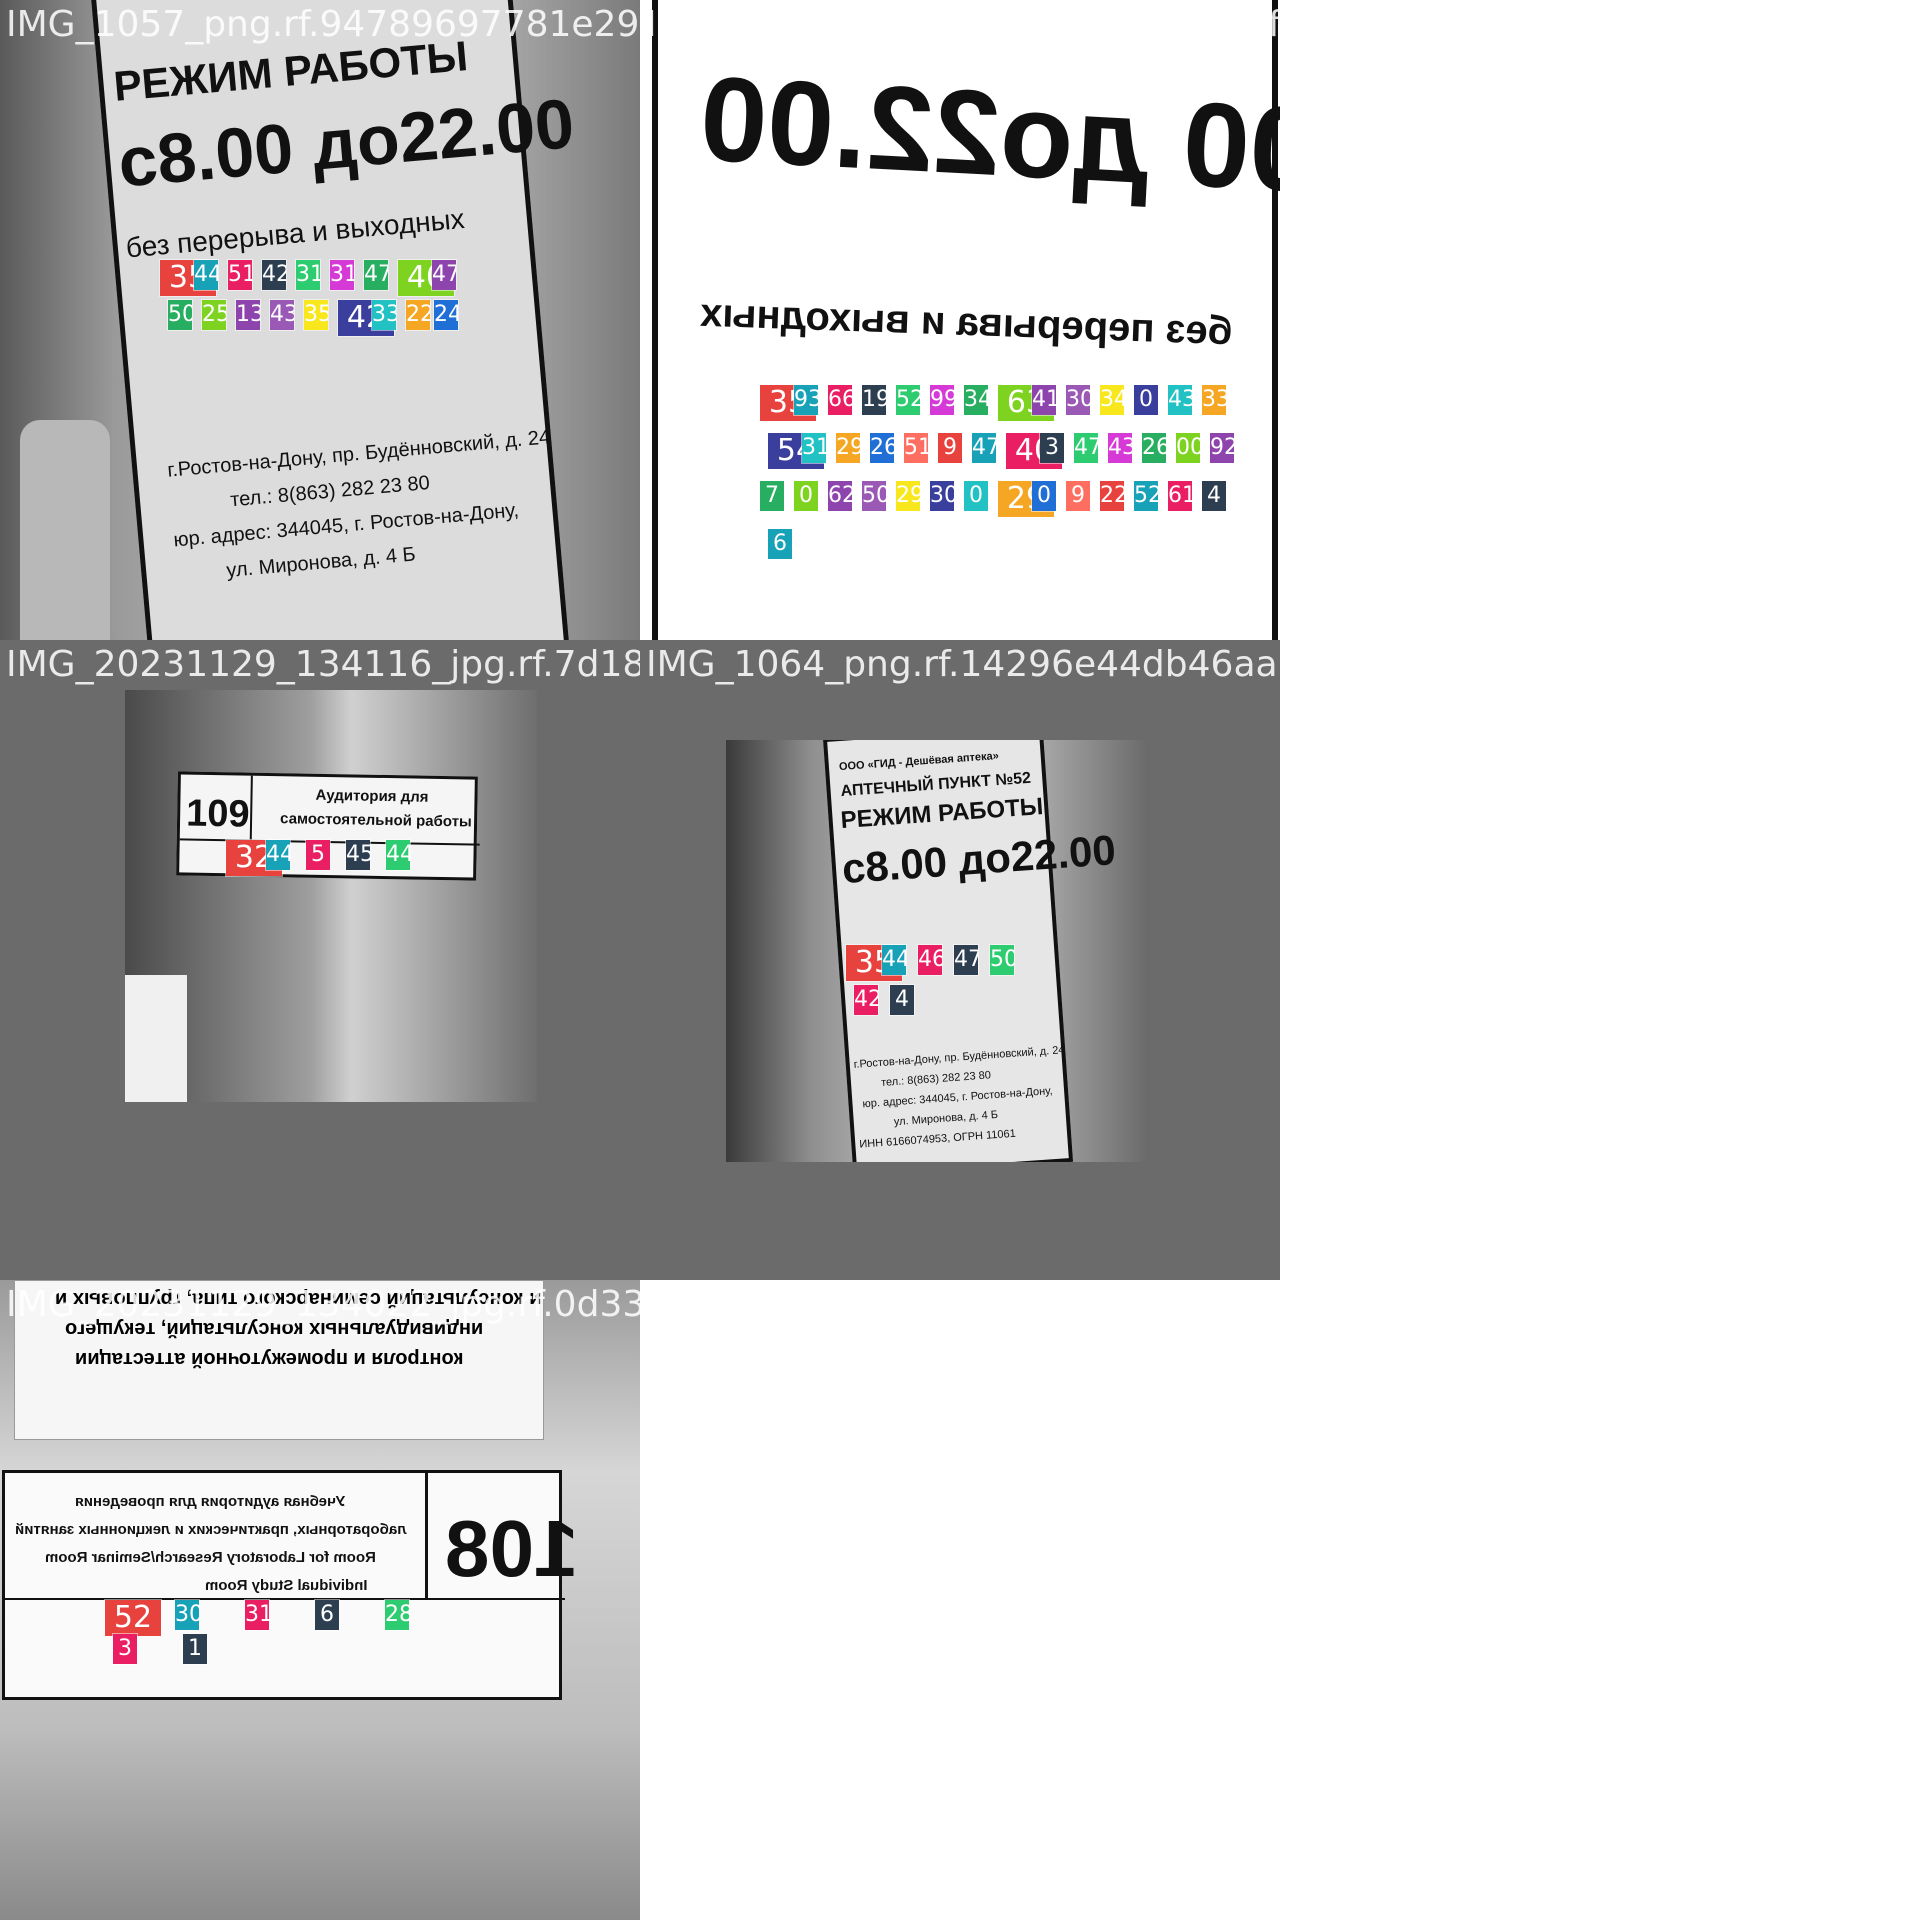  I want to click on tile-caption: IMG_1057_png.rf.94789697781e2934b7cade53, so click(323, 24).